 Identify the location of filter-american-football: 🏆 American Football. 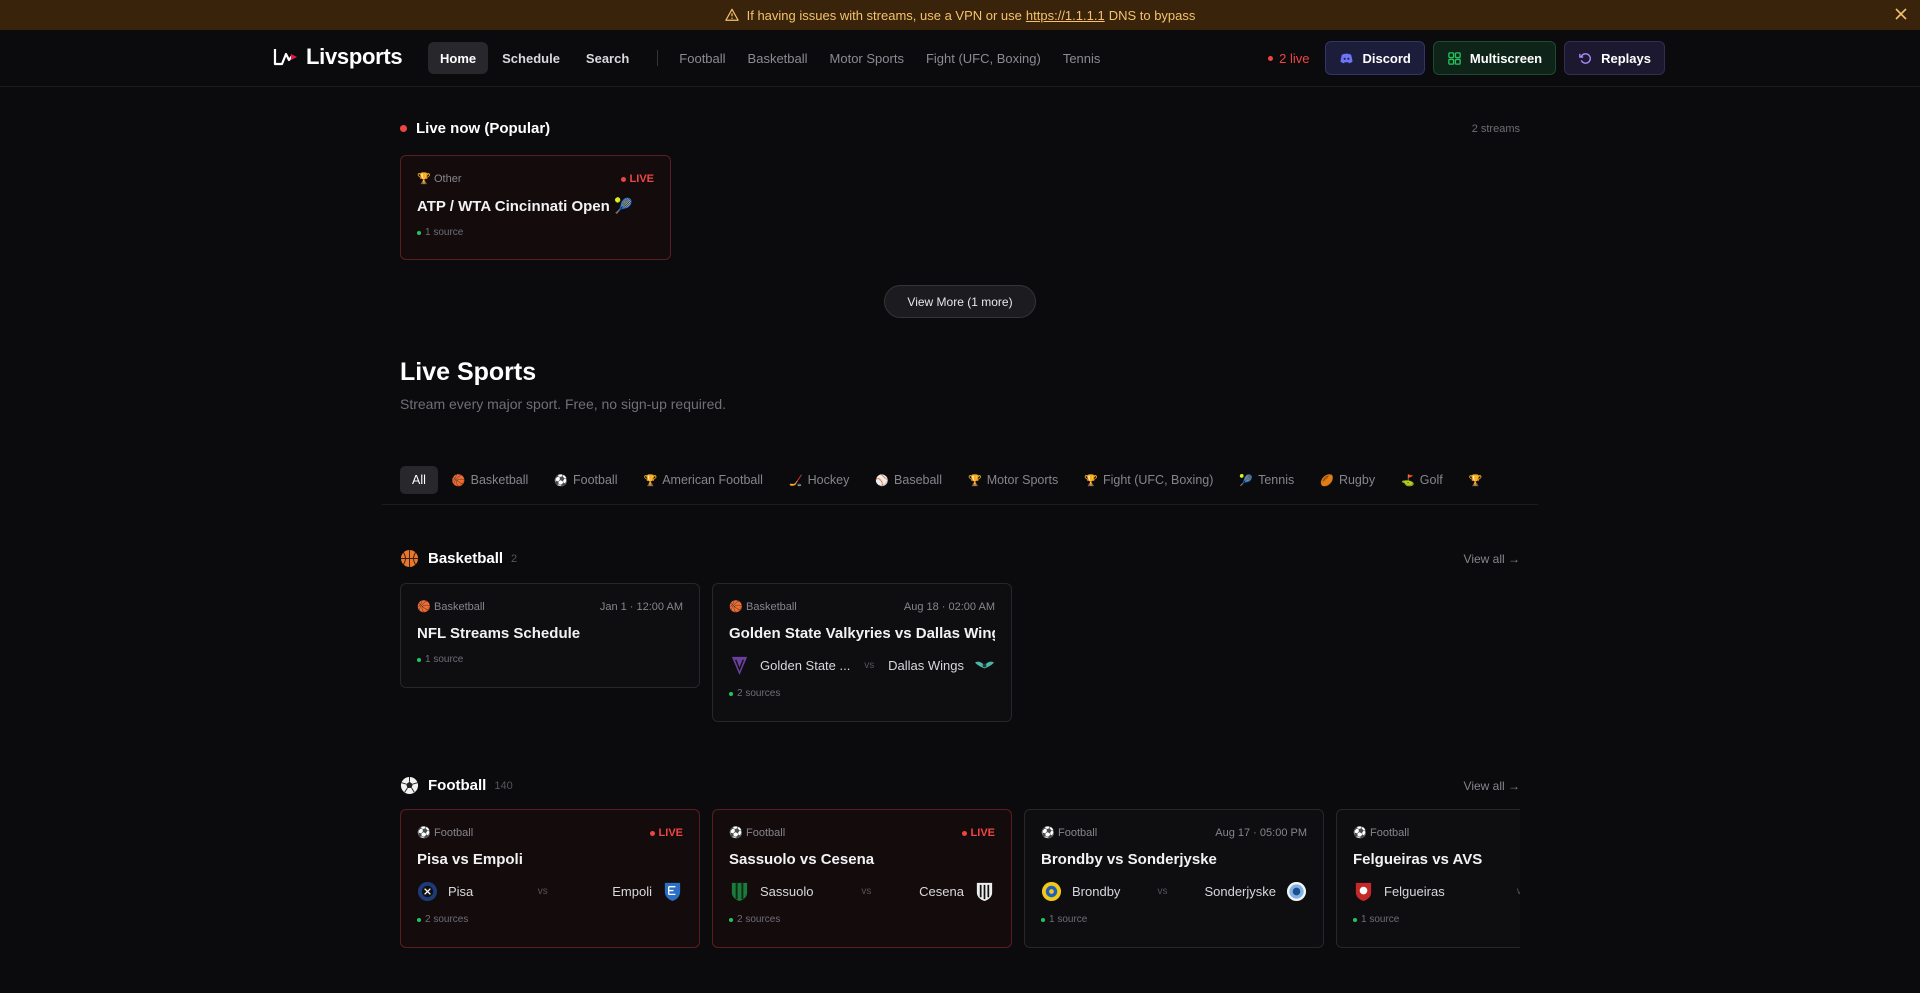
(702, 480).